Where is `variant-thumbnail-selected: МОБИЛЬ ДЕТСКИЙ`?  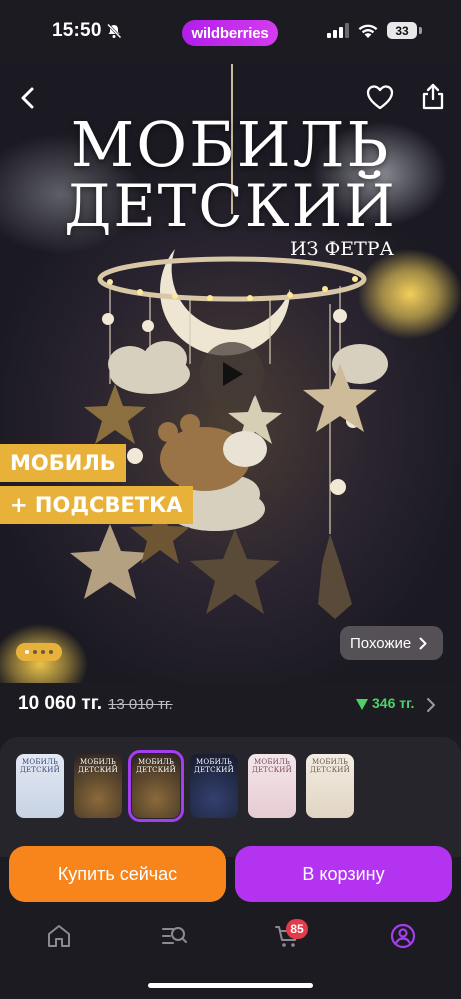 variant-thumbnail-selected: МОБИЛЬ ДЕТСКИЙ is located at coordinates (156, 786).